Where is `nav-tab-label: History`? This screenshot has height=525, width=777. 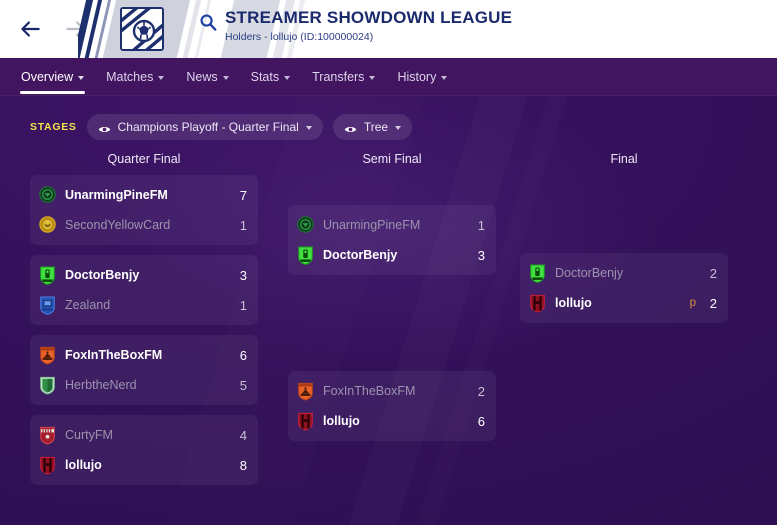 nav-tab-label: History is located at coordinates (417, 76).